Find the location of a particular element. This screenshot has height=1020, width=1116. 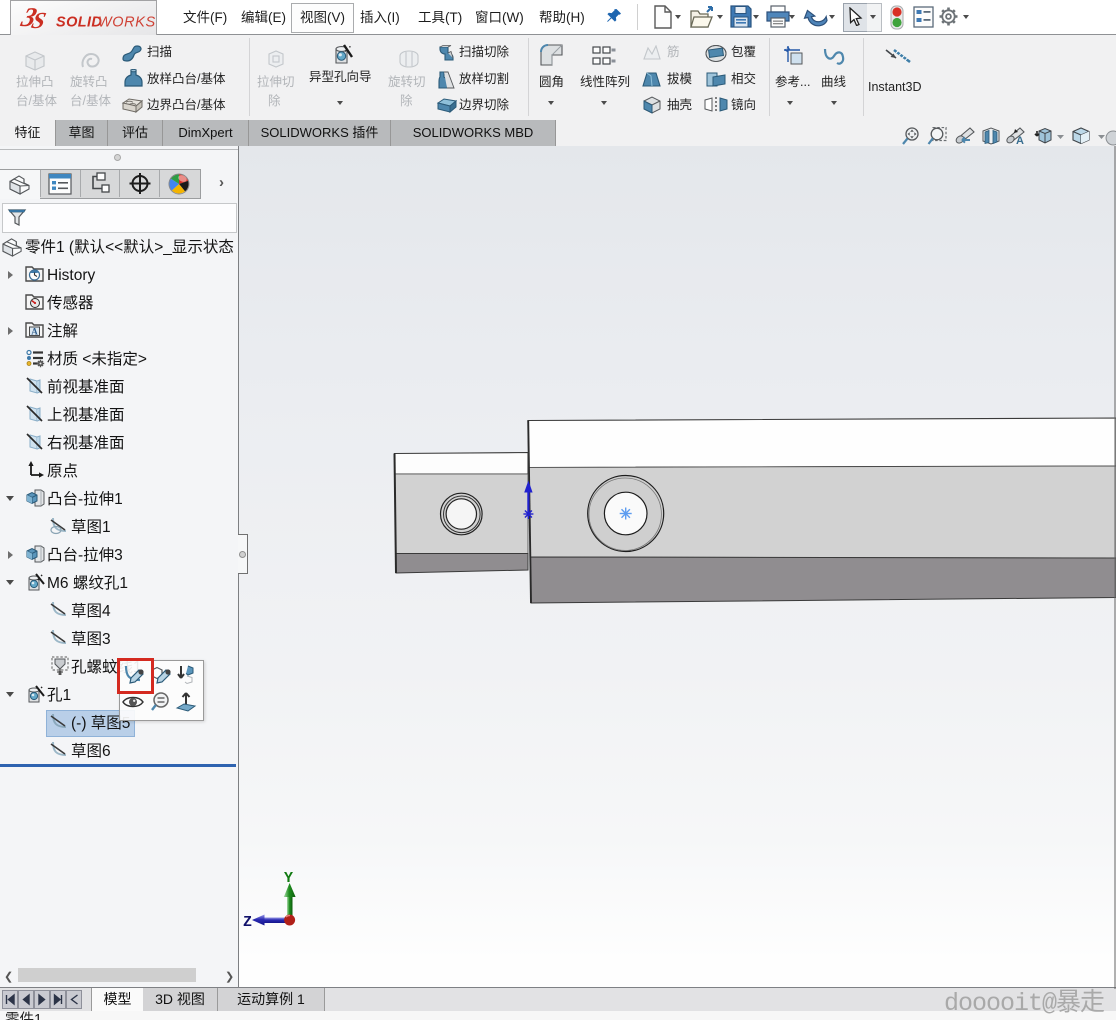

svg-text: Z is located at coordinates (247, 922).